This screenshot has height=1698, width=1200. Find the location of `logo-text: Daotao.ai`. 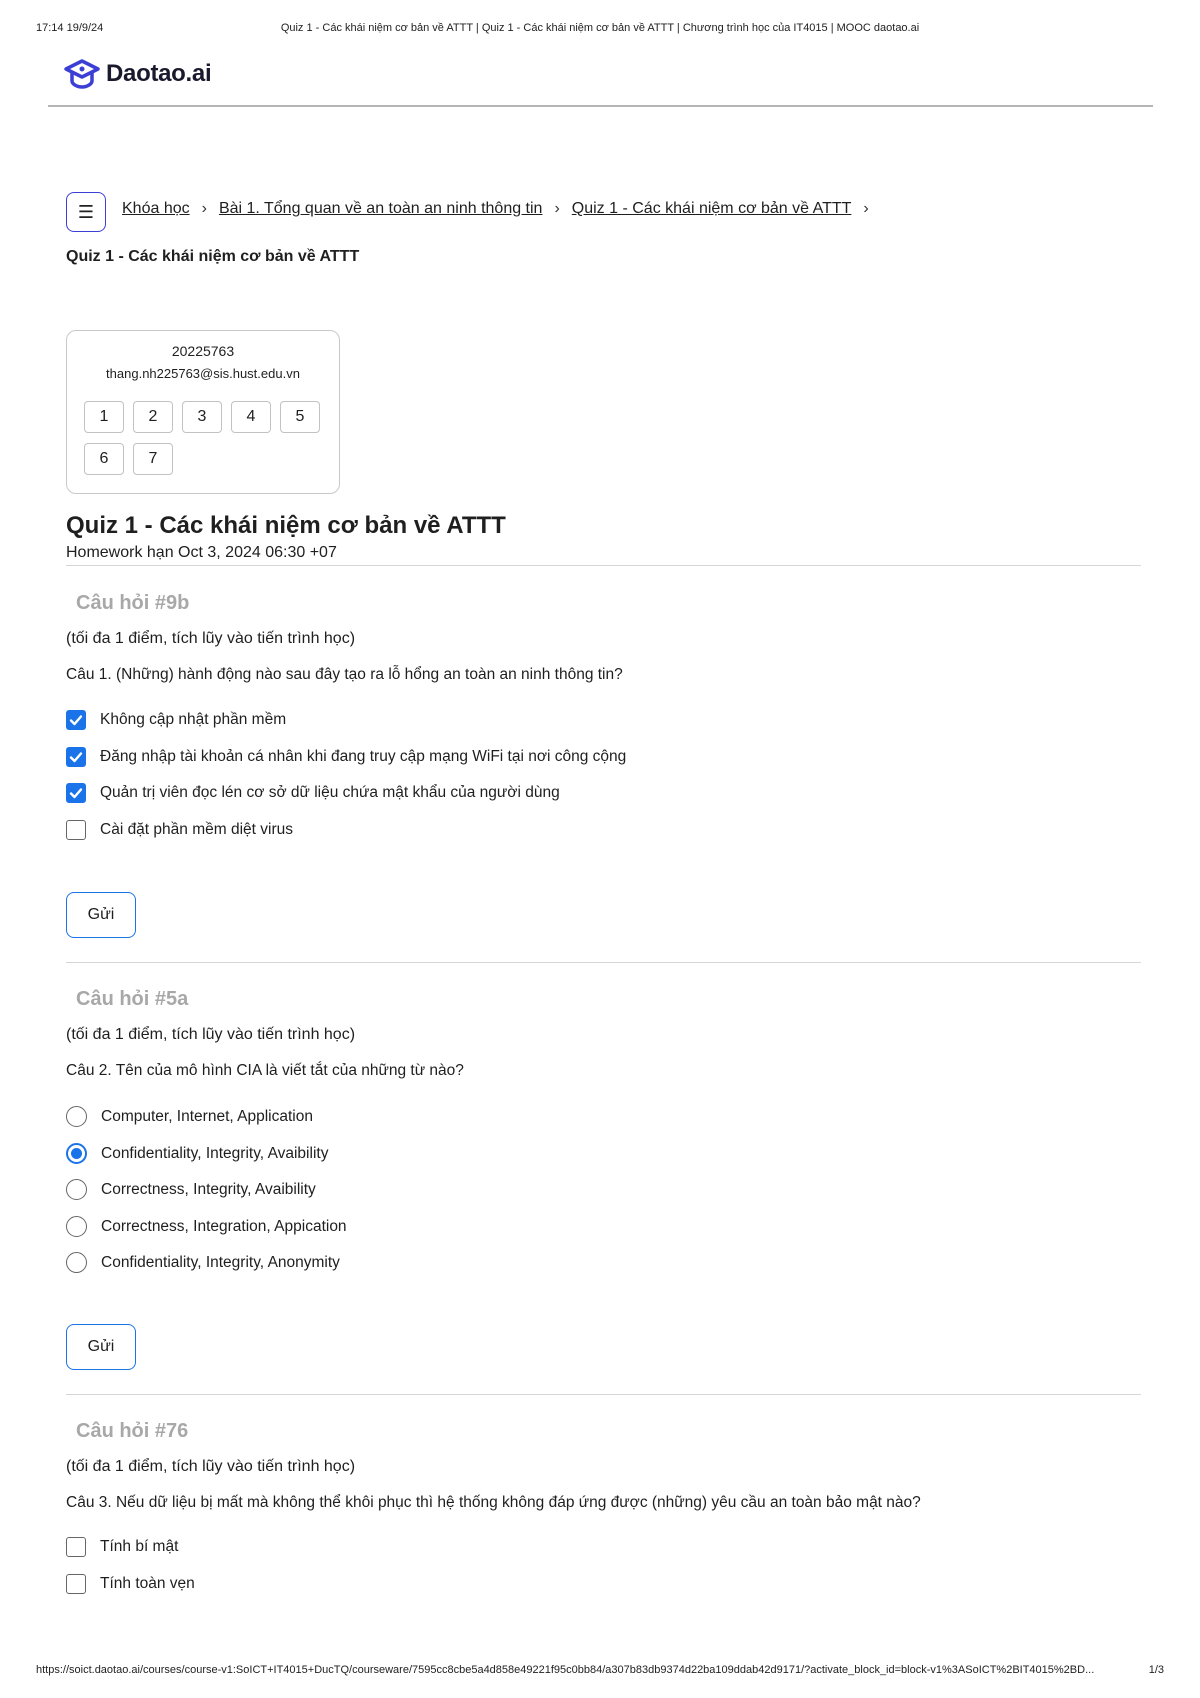

logo-text: Daotao.ai is located at coordinates (159, 73).